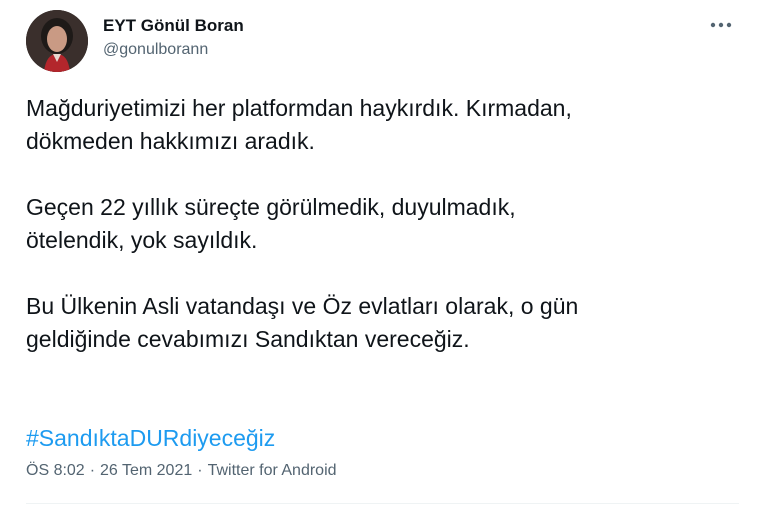 This screenshot has height=507, width=765. I want to click on tweet-time: ÖS 8:02, so click(55, 470).